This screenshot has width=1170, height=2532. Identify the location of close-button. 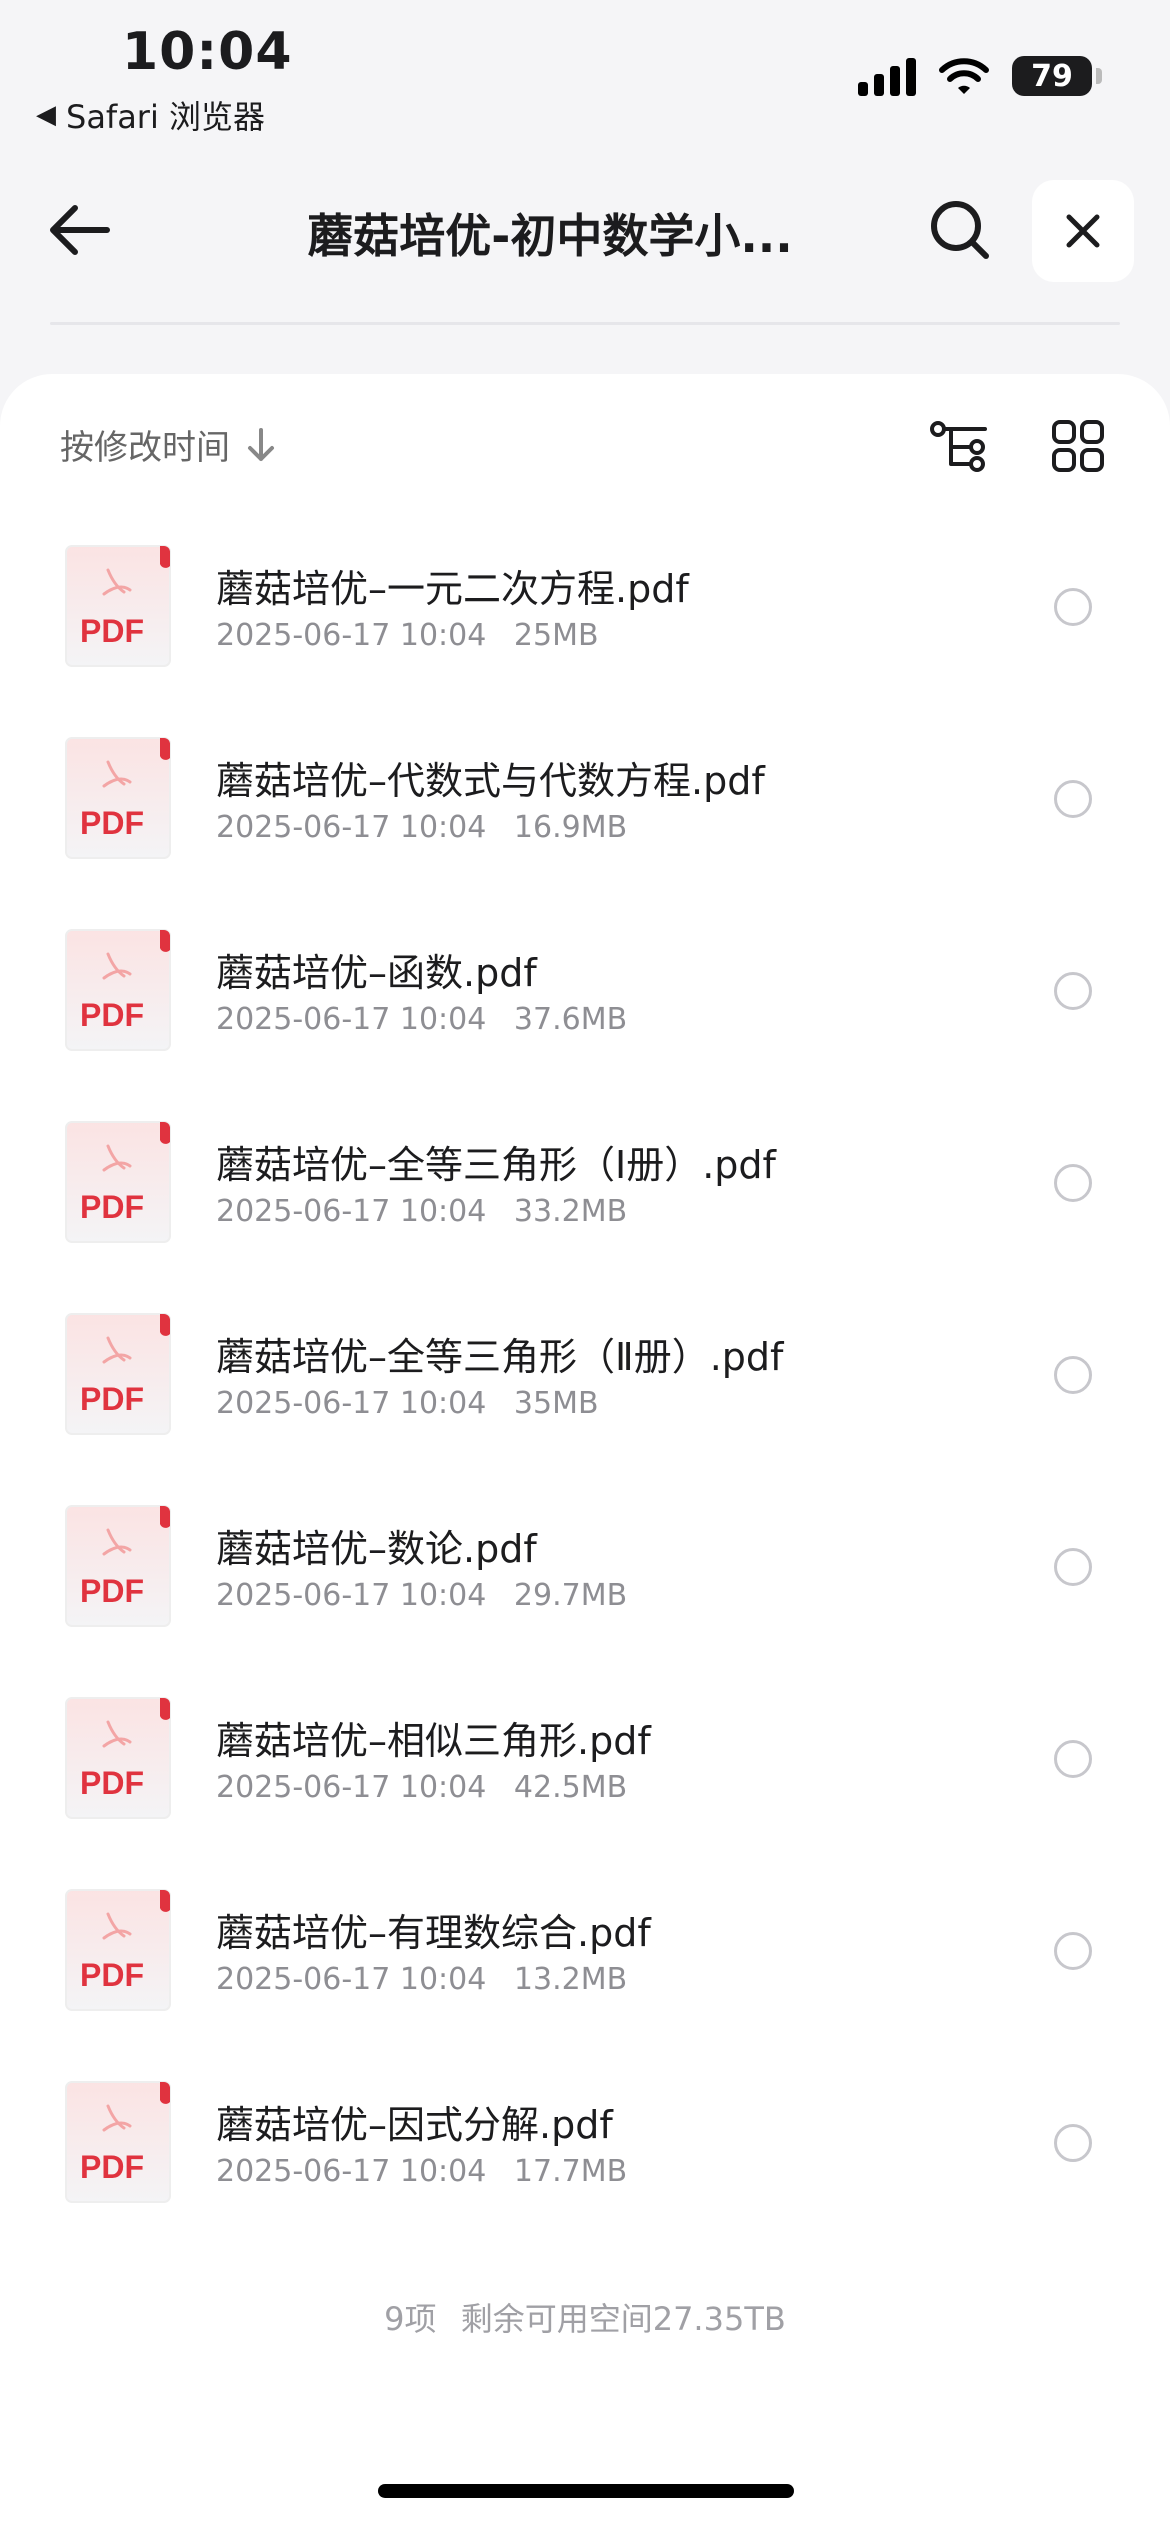
(1083, 231).